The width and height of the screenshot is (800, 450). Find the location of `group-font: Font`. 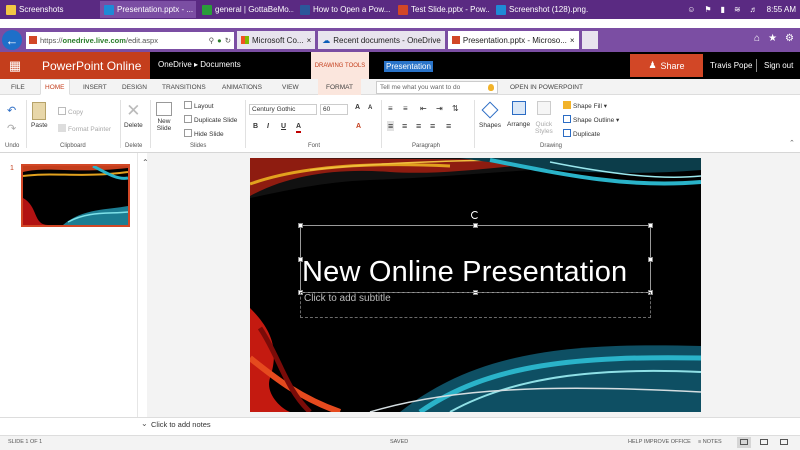

group-font: Font is located at coordinates (314, 146).